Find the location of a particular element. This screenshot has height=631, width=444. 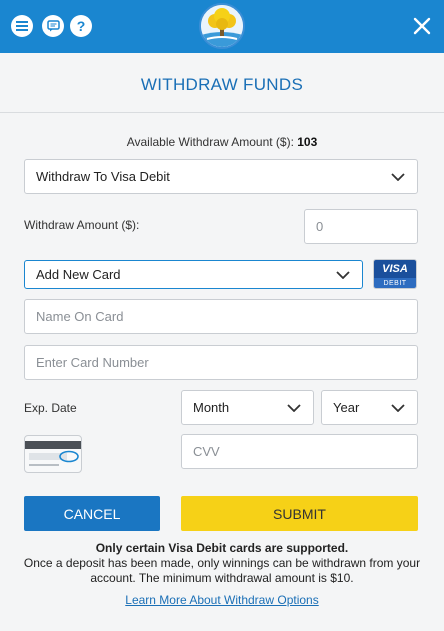

chat-icon is located at coordinates (53, 26).